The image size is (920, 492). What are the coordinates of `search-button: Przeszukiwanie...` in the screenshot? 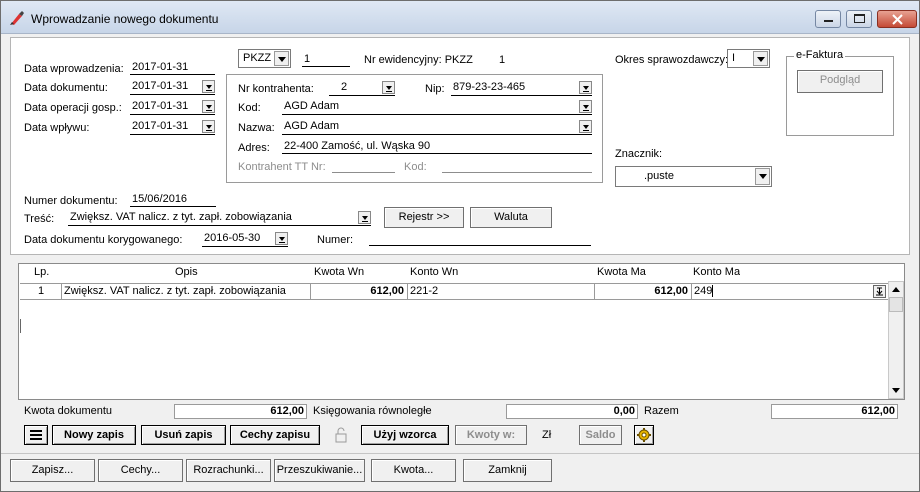 It's located at (319, 470).